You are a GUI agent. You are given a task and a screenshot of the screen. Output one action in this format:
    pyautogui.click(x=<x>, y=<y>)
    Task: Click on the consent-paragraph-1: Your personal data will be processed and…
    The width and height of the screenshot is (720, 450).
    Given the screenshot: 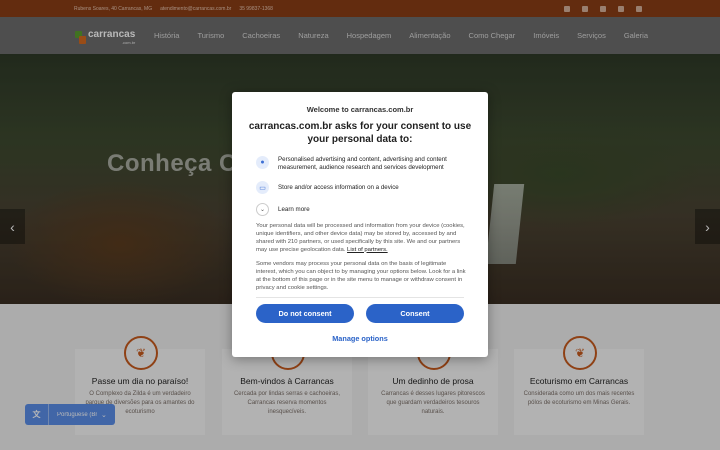 What is the action you would take?
    pyautogui.click(x=361, y=239)
    